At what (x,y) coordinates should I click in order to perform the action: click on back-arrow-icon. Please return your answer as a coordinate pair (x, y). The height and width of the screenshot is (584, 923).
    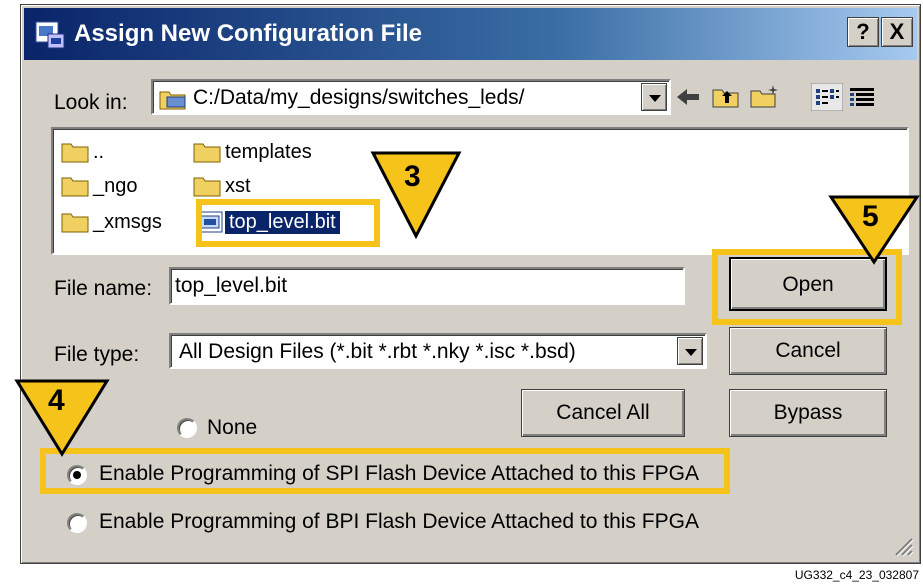
    Looking at the image, I should click on (688, 97).